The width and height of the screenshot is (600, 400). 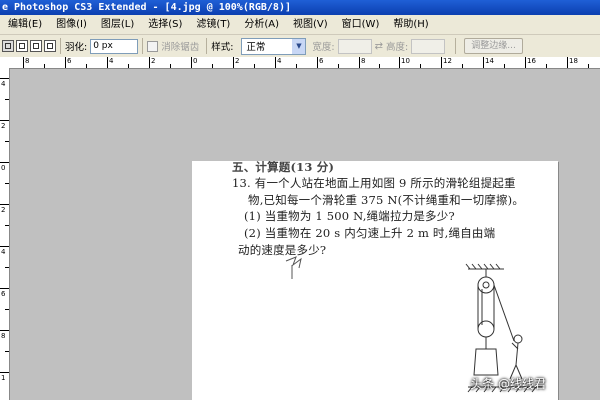 What do you see at coordinates (50, 46) in the screenshot?
I see `intersect-selection-icon` at bounding box center [50, 46].